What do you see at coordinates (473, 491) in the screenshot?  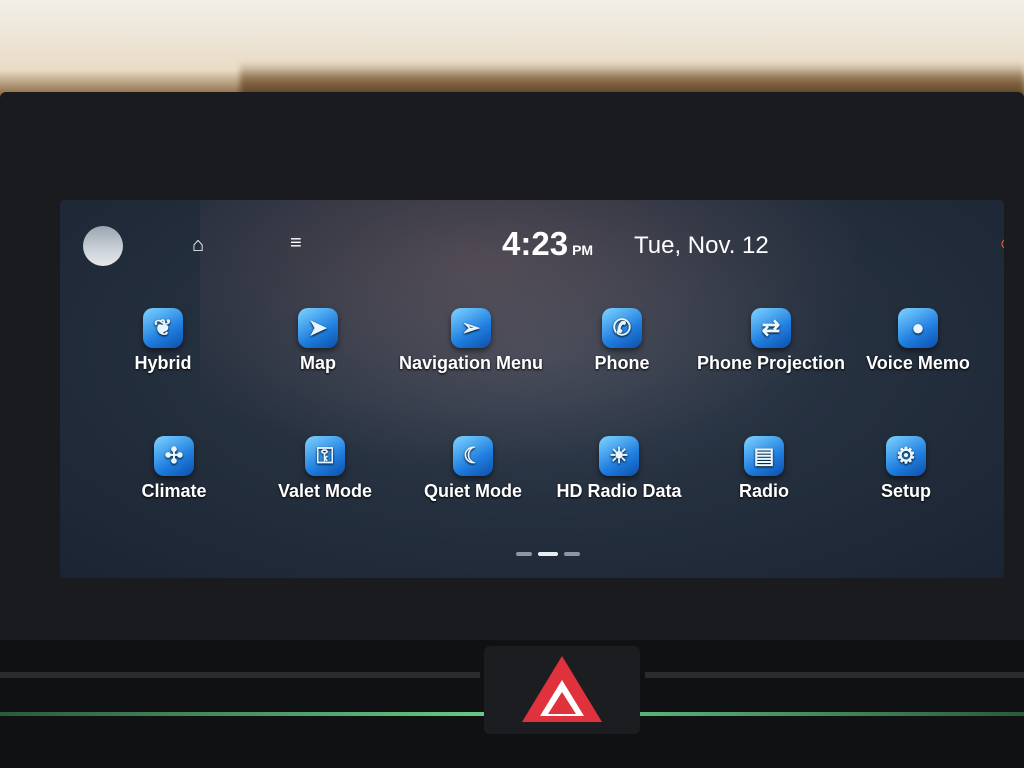 I see `app-label: Quiet Mode` at bounding box center [473, 491].